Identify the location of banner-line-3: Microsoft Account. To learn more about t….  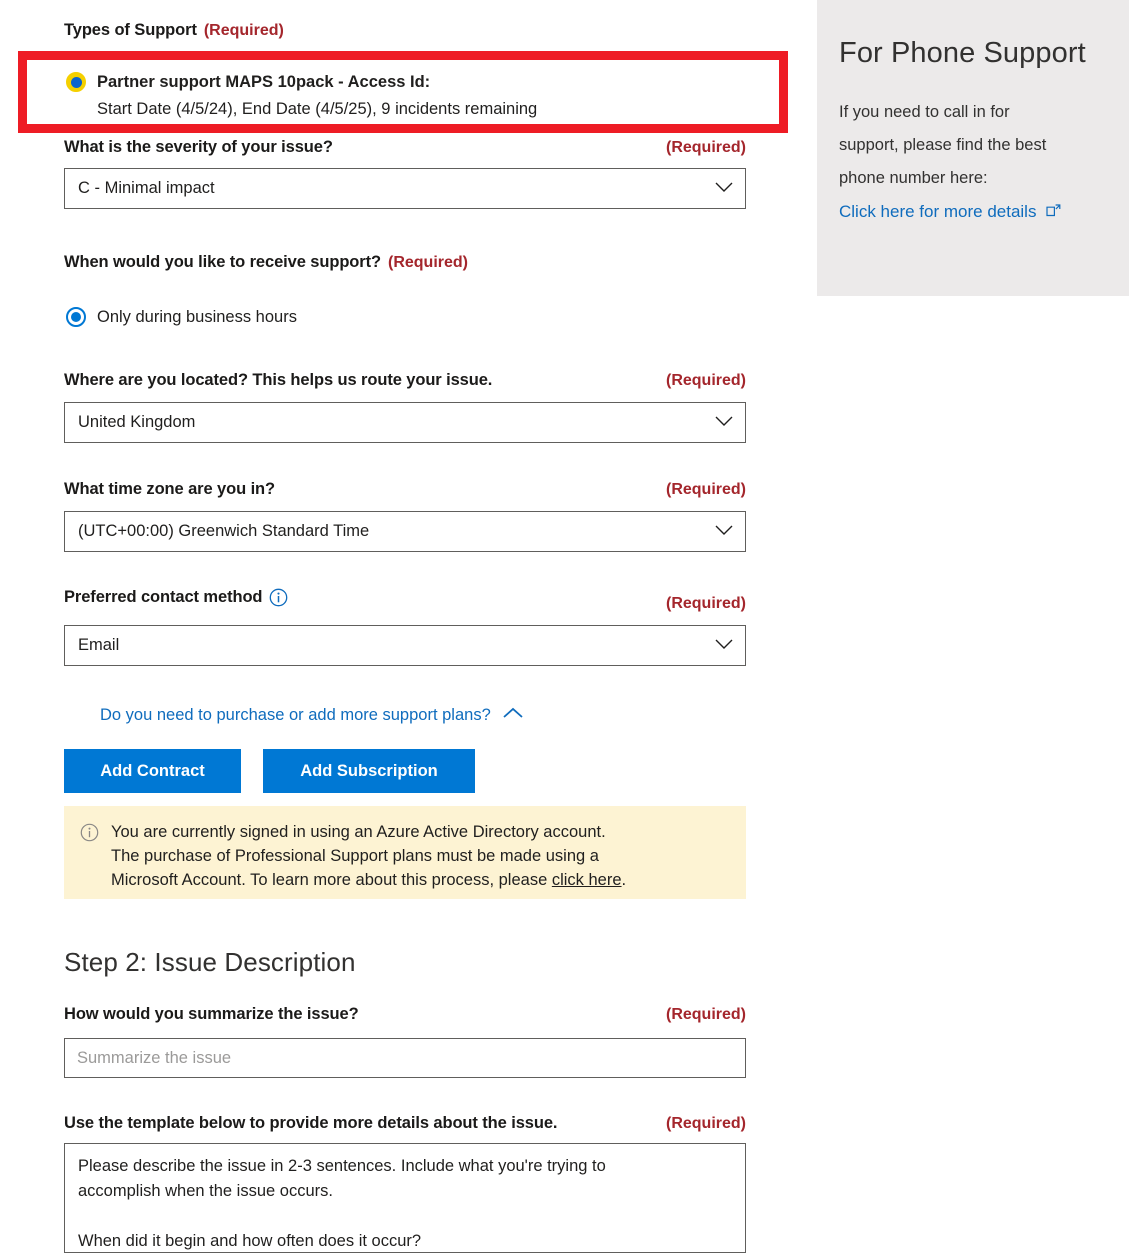
(368, 880).